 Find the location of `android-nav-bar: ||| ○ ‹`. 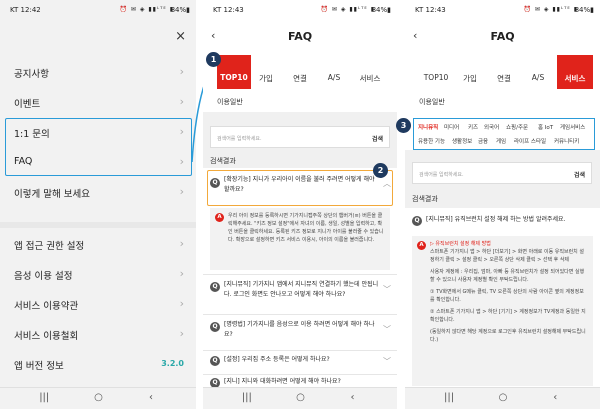

android-nav-bar: ||| ○ ‹ is located at coordinates (502, 398).